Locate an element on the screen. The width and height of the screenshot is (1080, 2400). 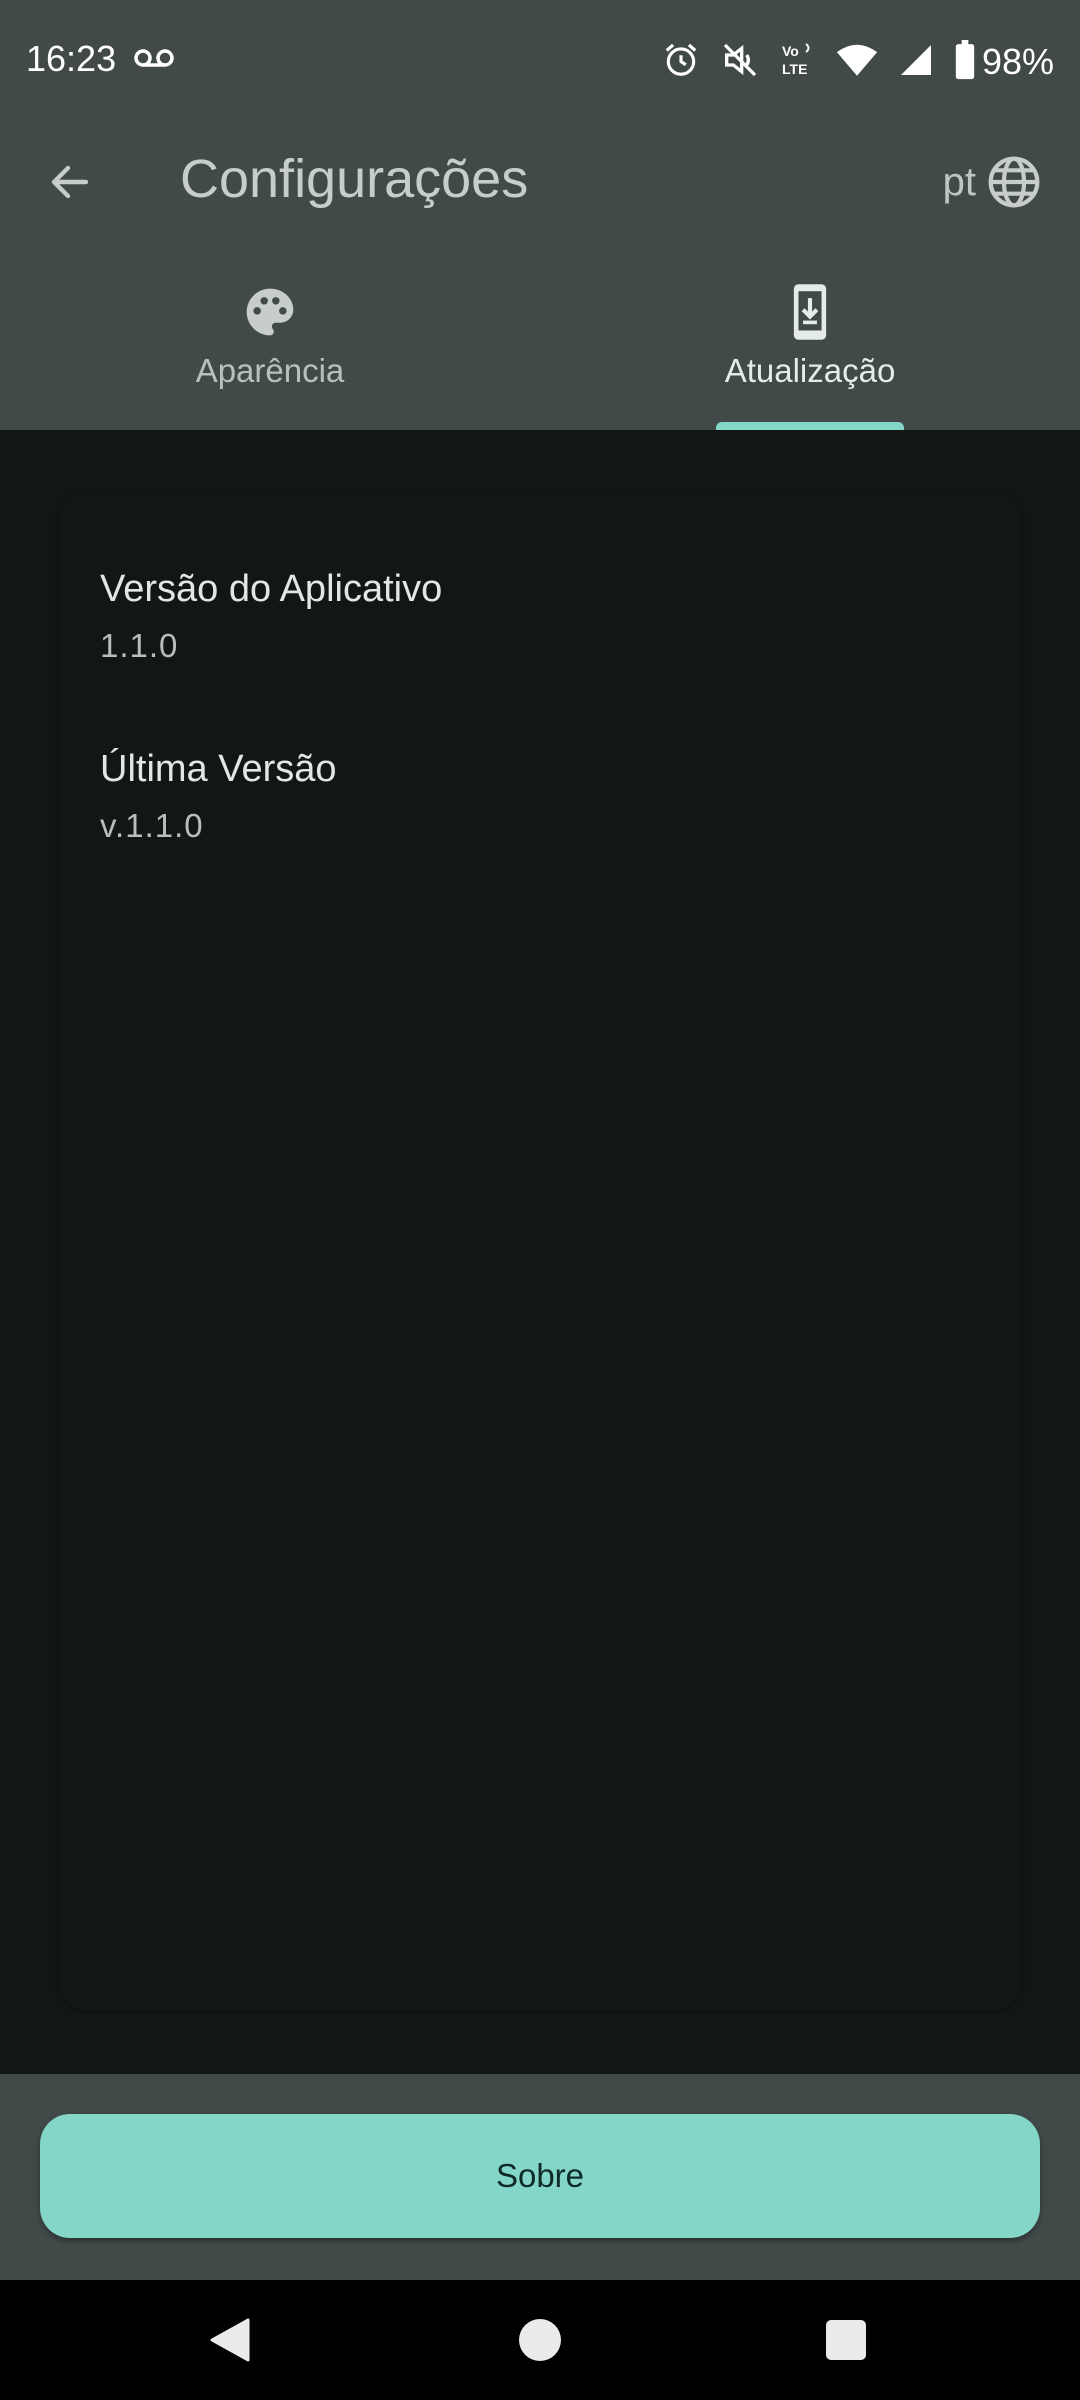
vibrate-off-icon is located at coordinates (740, 62).